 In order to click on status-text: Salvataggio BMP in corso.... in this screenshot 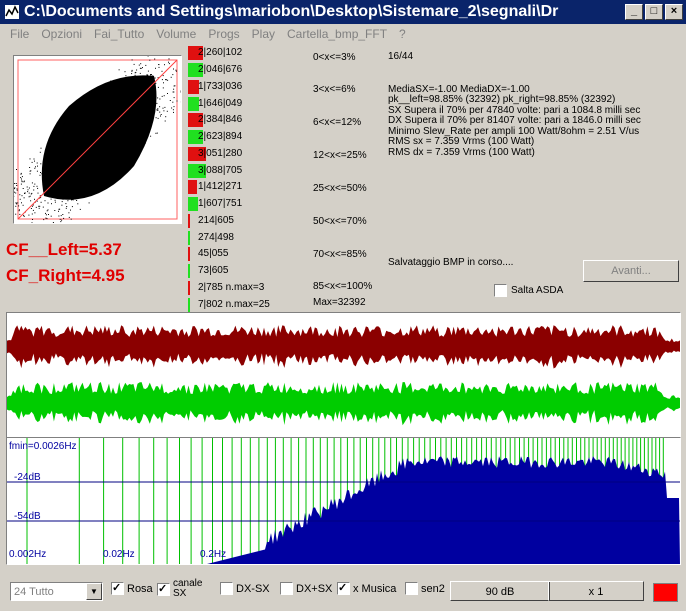, I will do `click(451, 262)`.